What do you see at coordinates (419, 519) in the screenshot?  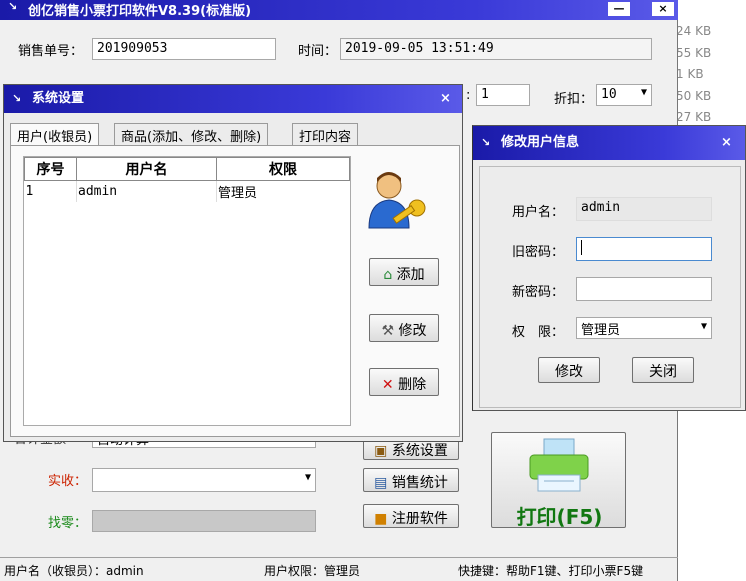 I see `register-software-label: 注册软件` at bounding box center [419, 519].